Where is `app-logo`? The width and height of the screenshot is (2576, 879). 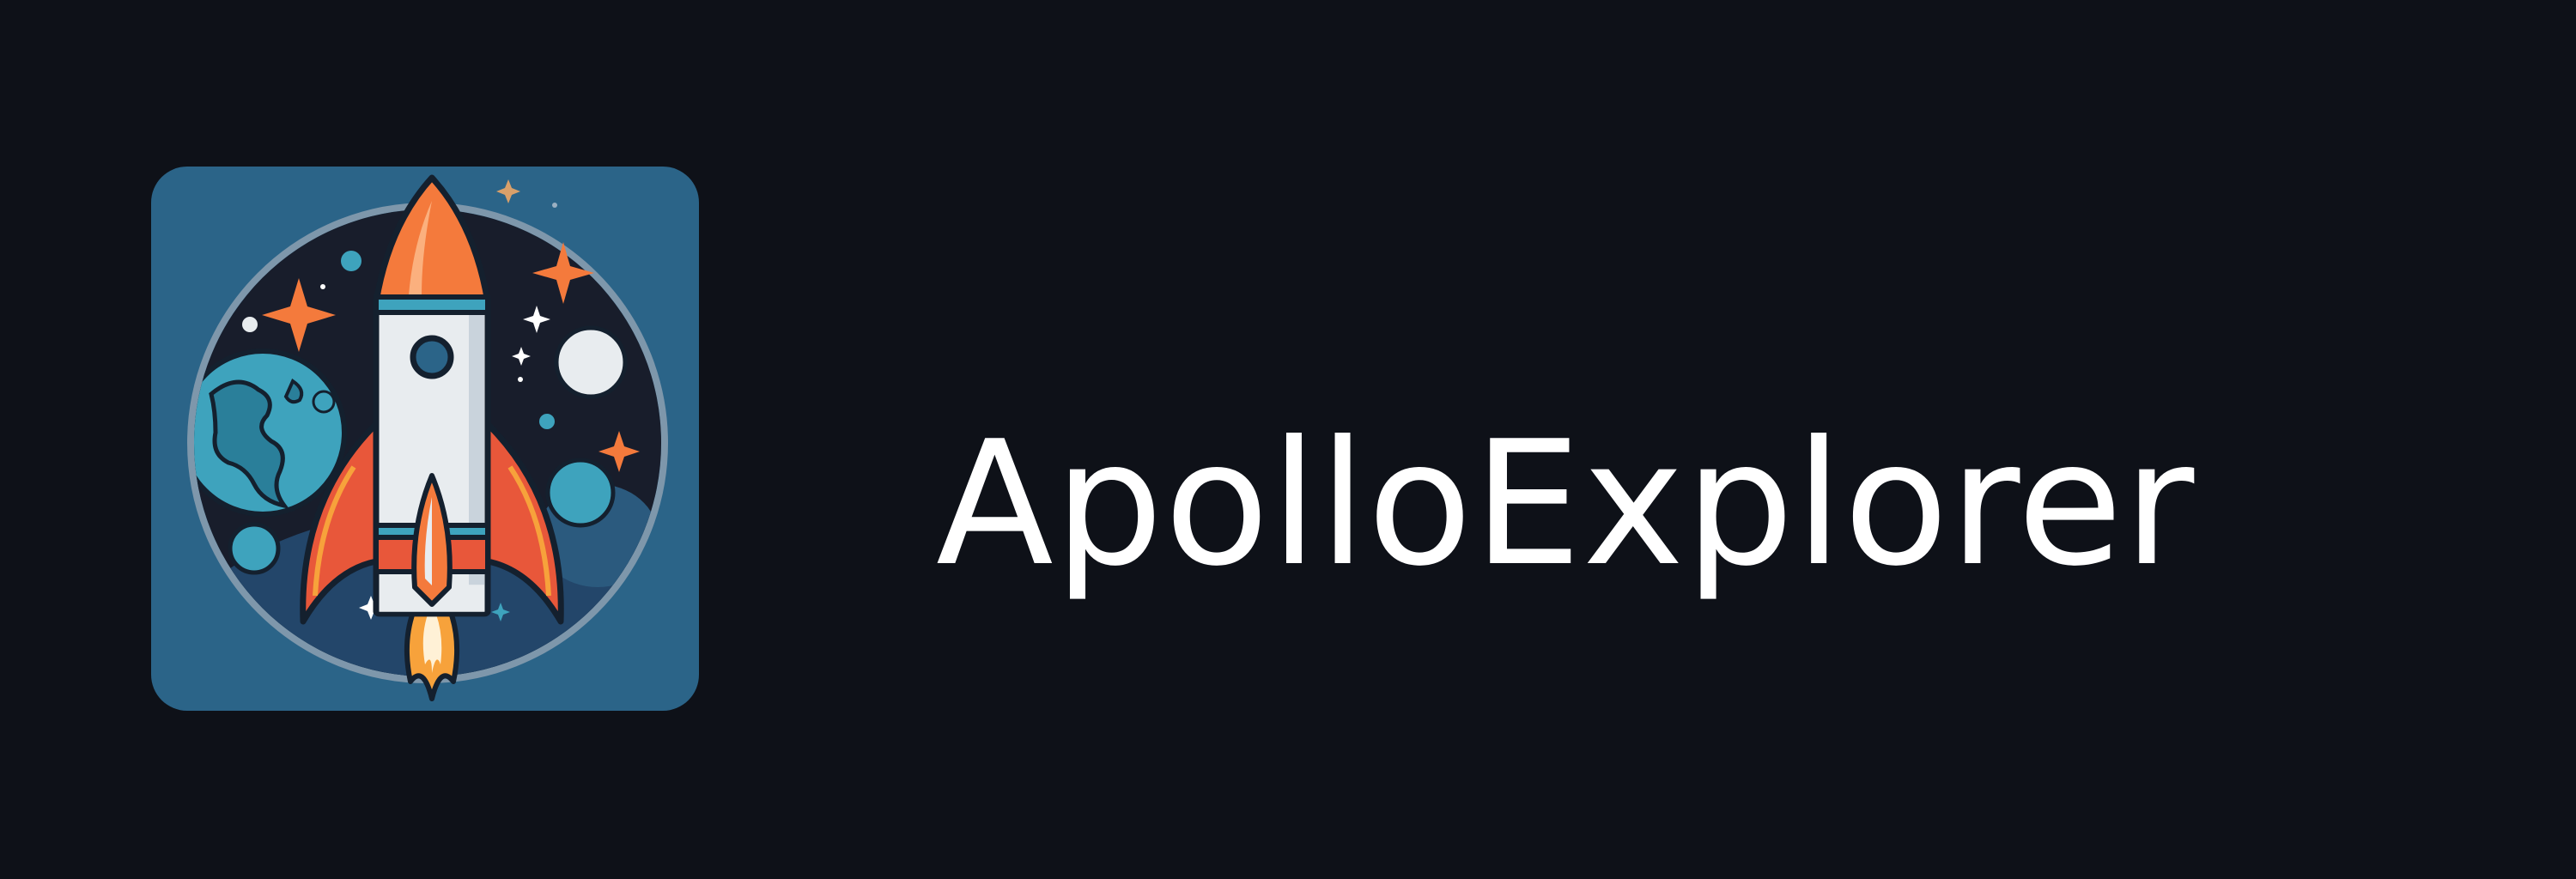
app-logo is located at coordinates (425, 439).